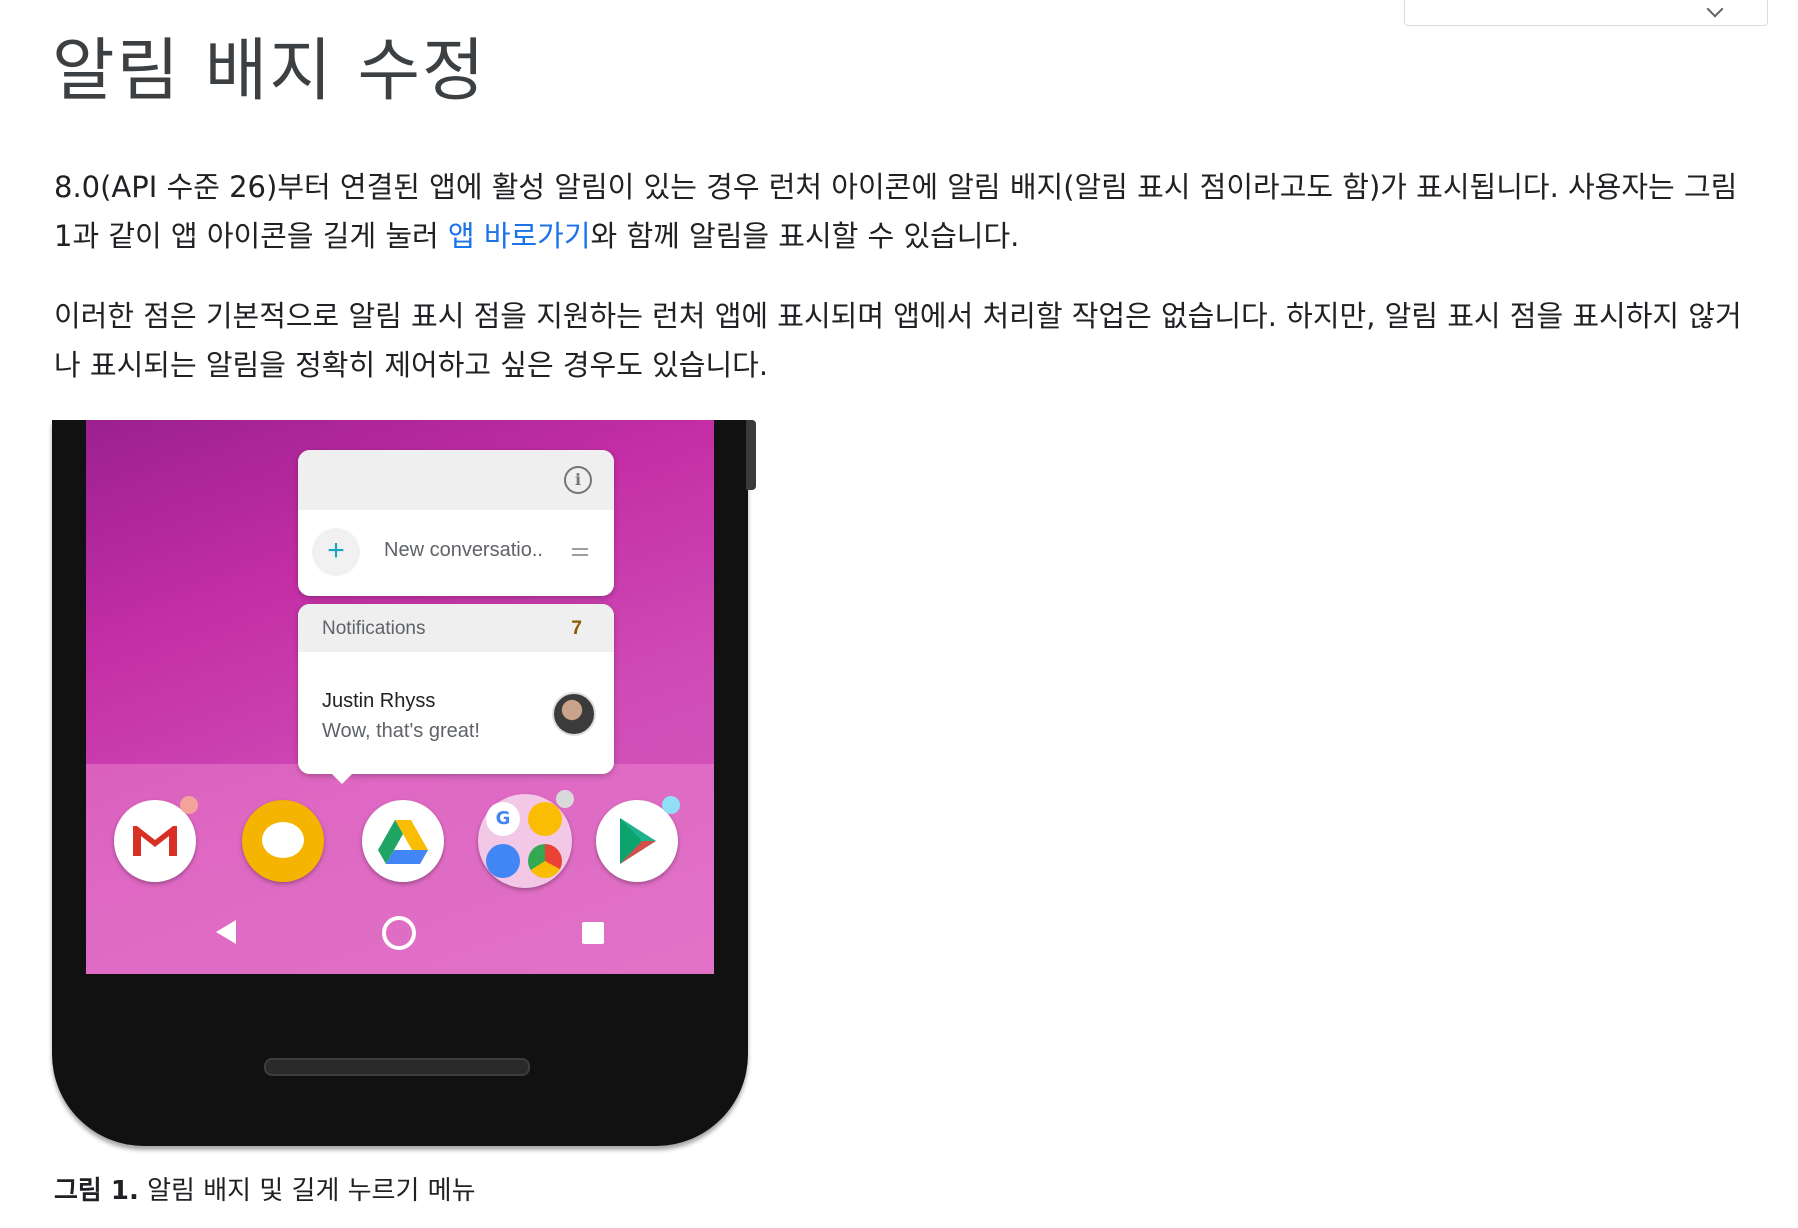 The image size is (1798, 1228). Describe the element at coordinates (1586, 13) in the screenshot. I see `version-select` at that location.